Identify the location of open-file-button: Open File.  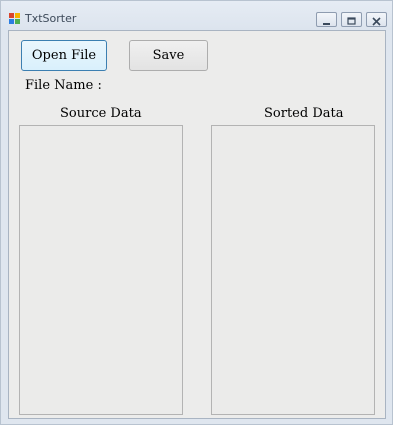
(64, 55).